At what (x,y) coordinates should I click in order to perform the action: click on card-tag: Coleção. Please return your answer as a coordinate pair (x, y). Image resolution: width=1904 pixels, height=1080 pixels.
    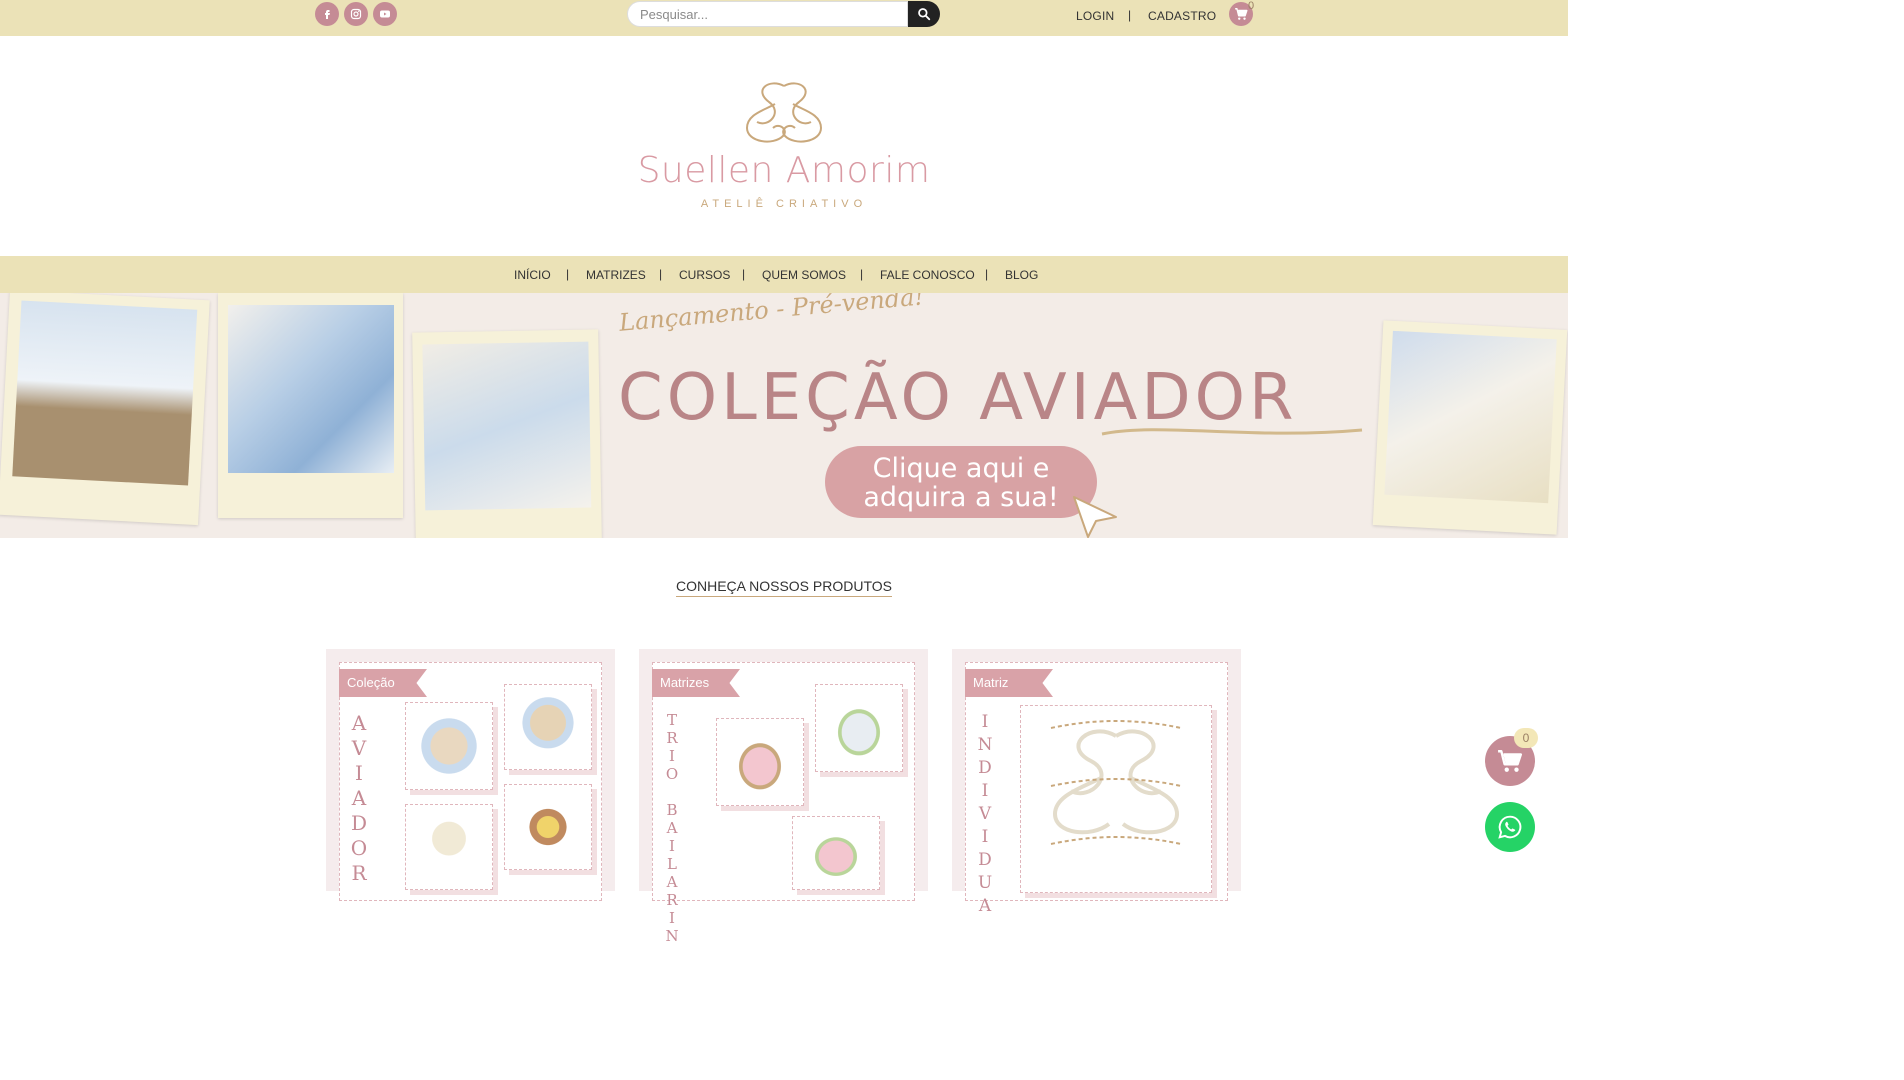
    Looking at the image, I should click on (383, 683).